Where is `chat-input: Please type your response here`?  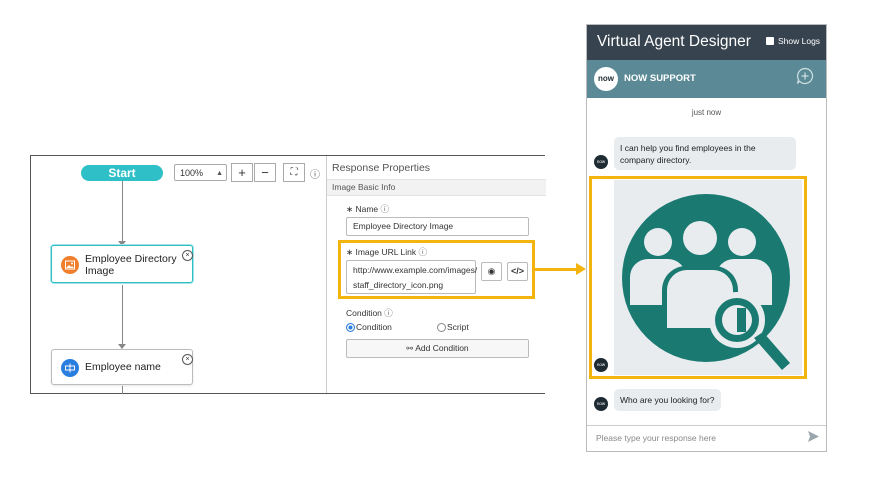
chat-input: Please type your response here is located at coordinates (696, 438).